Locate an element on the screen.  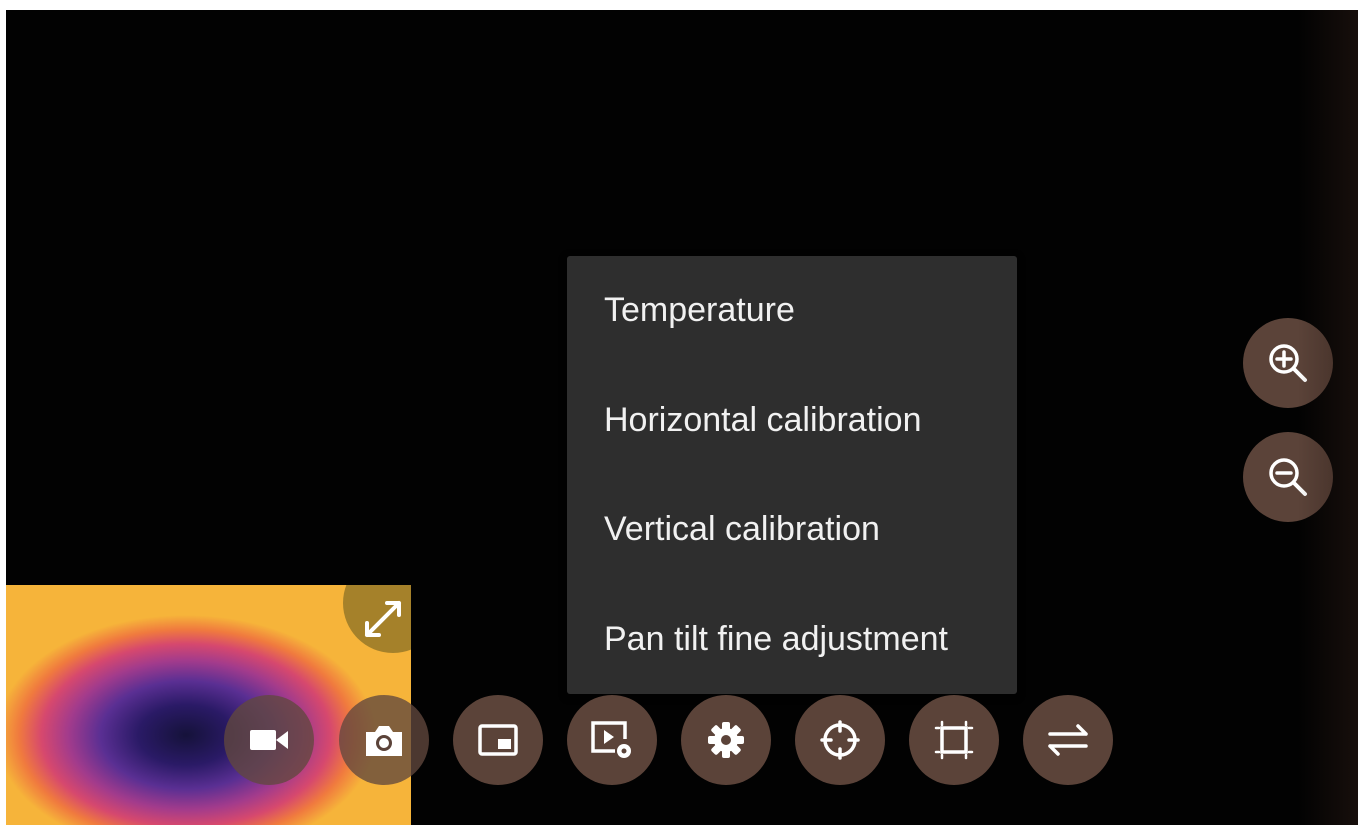
playback-settings-button is located at coordinates (612, 740).